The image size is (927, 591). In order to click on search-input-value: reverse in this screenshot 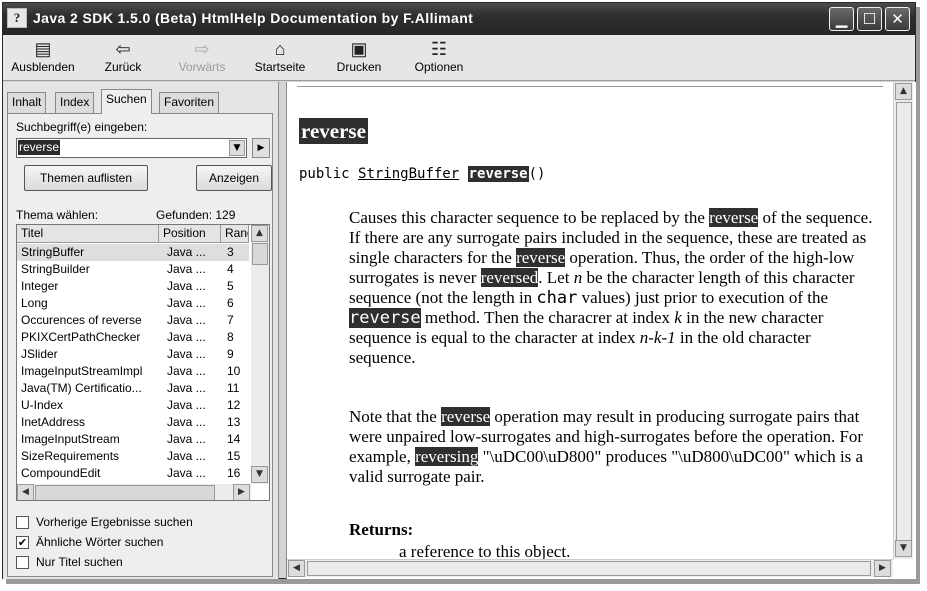, I will do `click(39, 147)`.